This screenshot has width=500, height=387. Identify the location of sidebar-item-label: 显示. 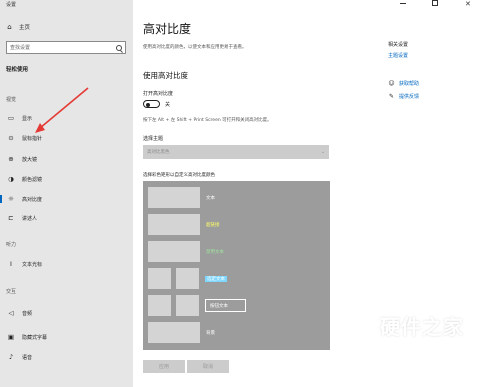
(27, 118).